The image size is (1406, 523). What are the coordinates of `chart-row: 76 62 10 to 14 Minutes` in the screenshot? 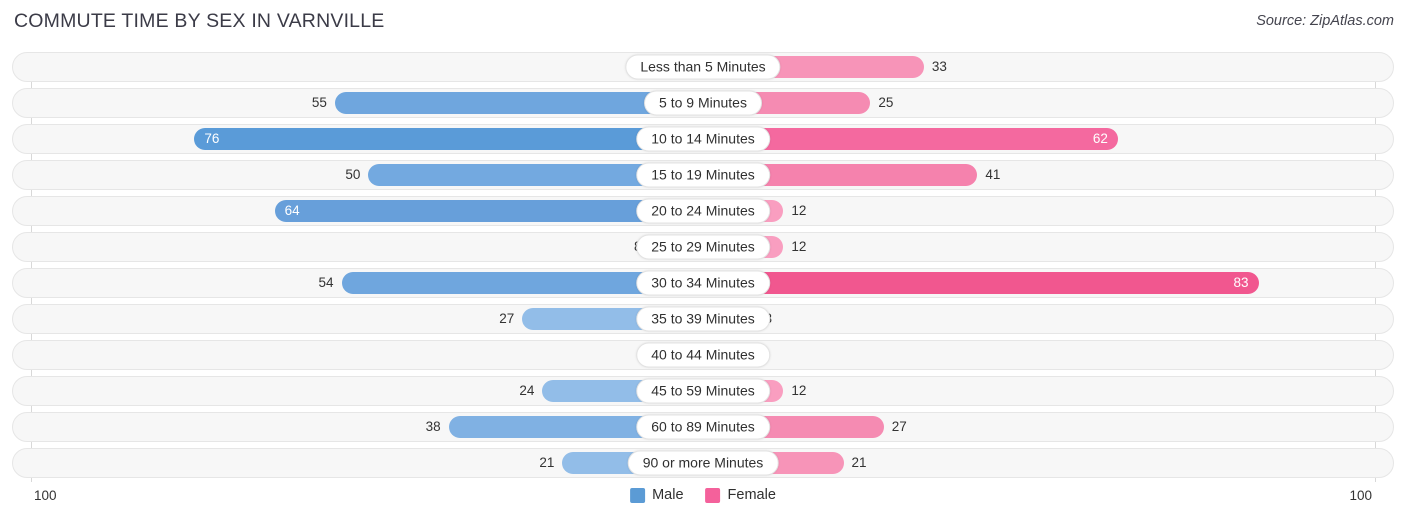 It's located at (703, 139).